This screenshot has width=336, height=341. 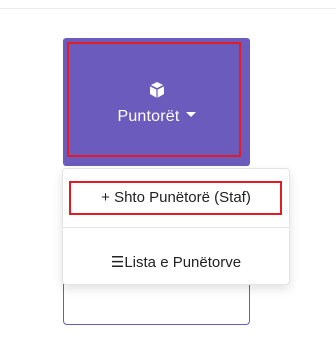 I want to click on add-worker-menu-item: + Shto Punëtorë (Staf), so click(x=176, y=198).